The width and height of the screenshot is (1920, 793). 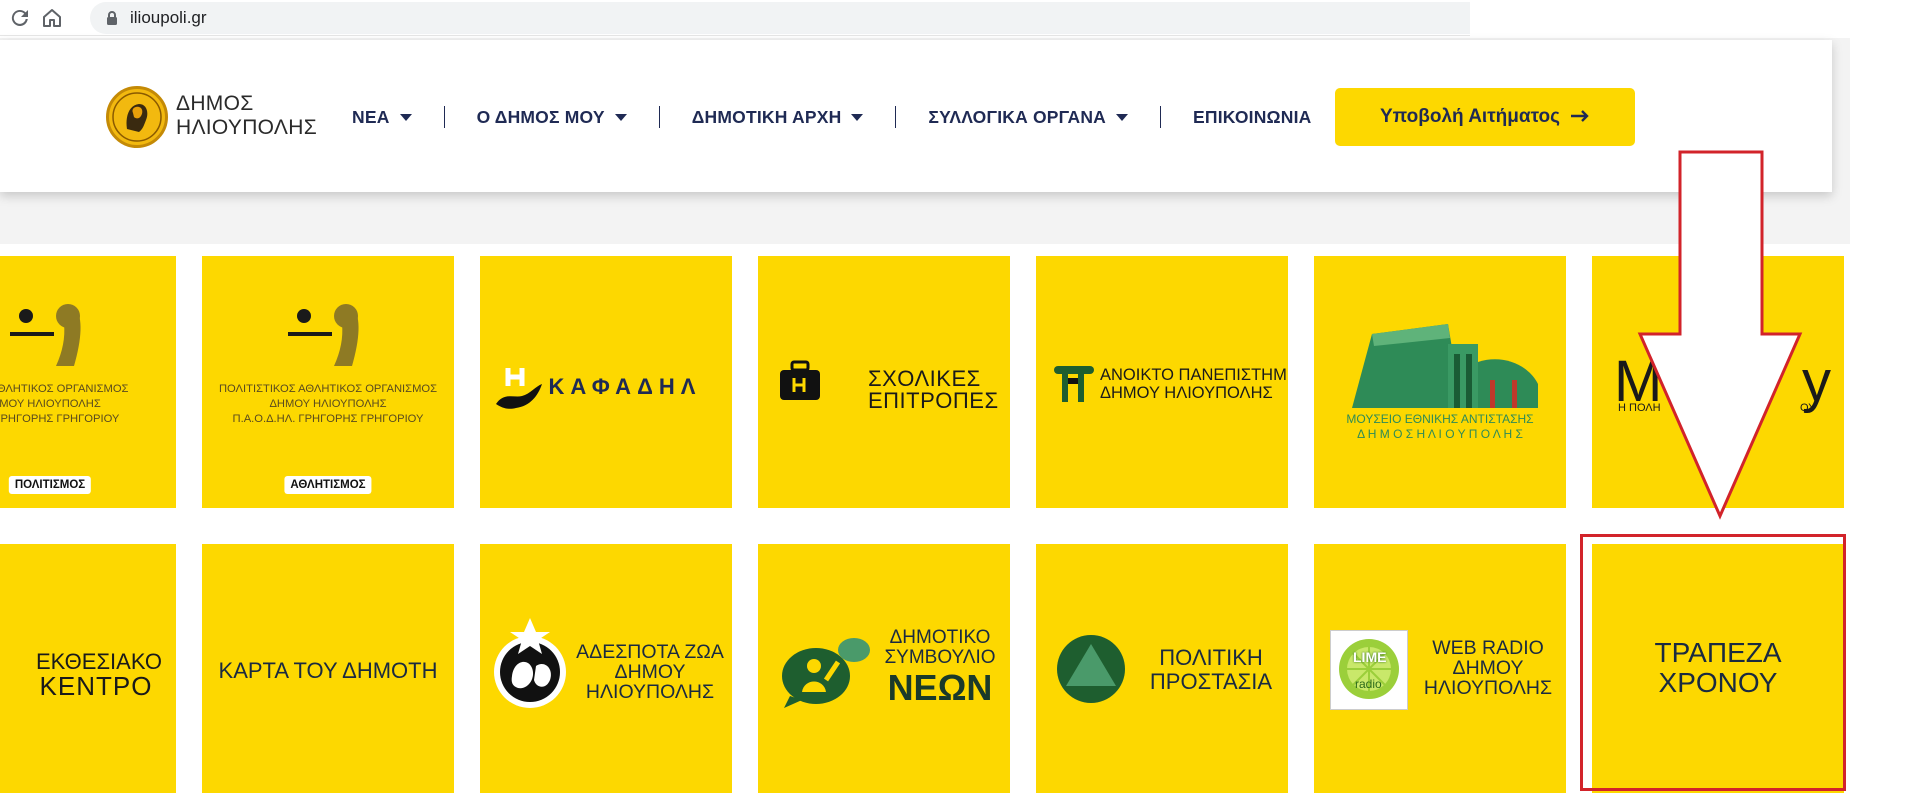 What do you see at coordinates (1580, 117) in the screenshot?
I see `arrow-right-icon` at bounding box center [1580, 117].